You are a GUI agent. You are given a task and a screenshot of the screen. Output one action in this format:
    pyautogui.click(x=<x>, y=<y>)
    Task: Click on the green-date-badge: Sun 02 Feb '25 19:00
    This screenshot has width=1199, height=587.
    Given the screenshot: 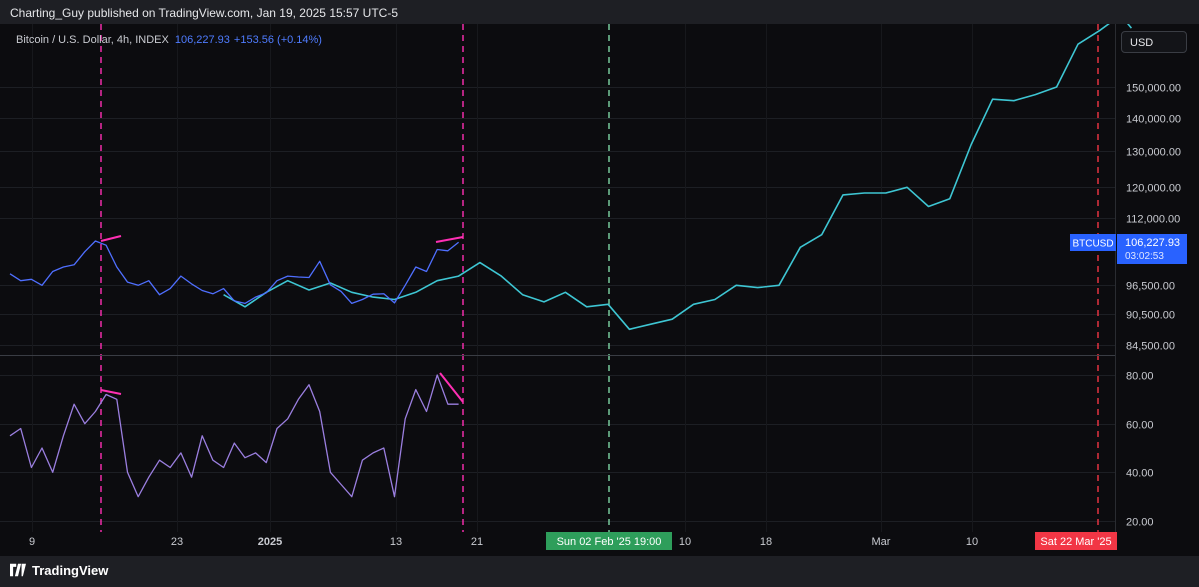 What is the action you would take?
    pyautogui.click(x=609, y=541)
    